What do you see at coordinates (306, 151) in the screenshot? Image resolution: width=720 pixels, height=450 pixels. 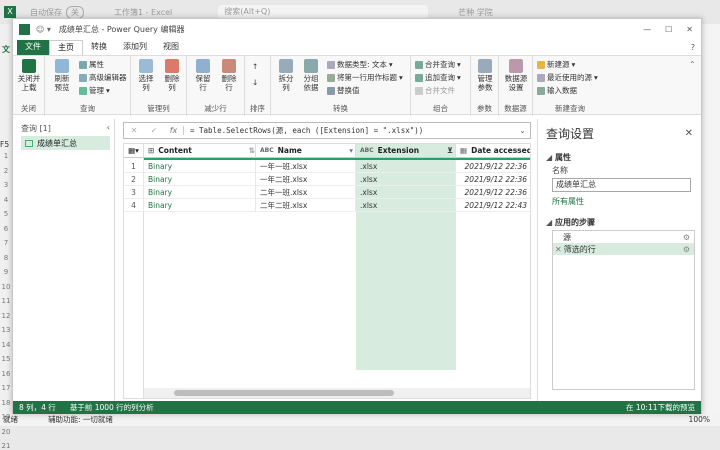 I see `column-header-name: ABC Name ▾` at bounding box center [306, 151].